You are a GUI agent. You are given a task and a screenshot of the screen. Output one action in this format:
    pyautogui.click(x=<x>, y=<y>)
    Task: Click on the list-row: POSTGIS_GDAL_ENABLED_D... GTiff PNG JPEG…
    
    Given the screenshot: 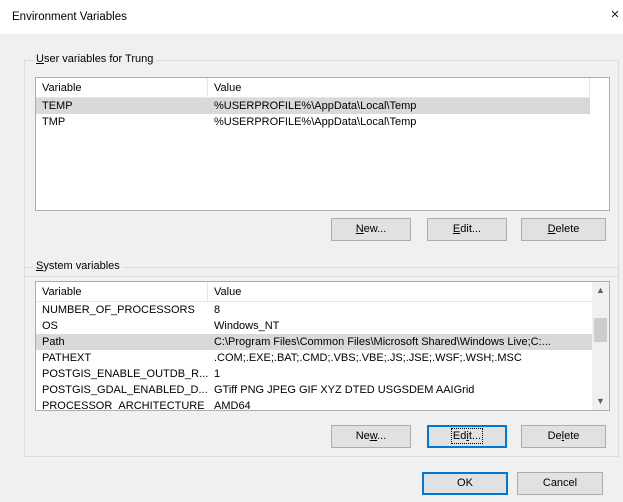 What is the action you would take?
    pyautogui.click(x=315, y=390)
    